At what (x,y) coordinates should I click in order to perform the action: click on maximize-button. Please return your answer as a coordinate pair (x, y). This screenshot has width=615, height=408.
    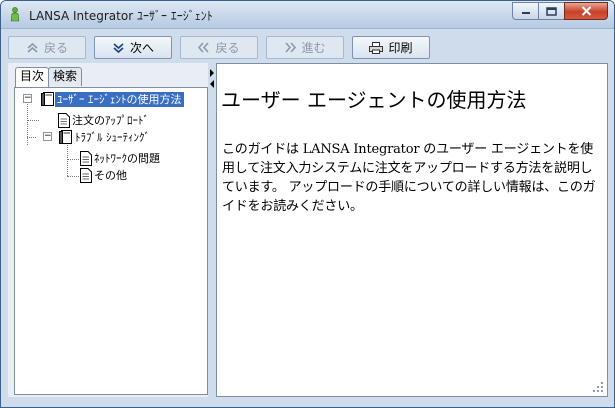
    Looking at the image, I should click on (551, 11).